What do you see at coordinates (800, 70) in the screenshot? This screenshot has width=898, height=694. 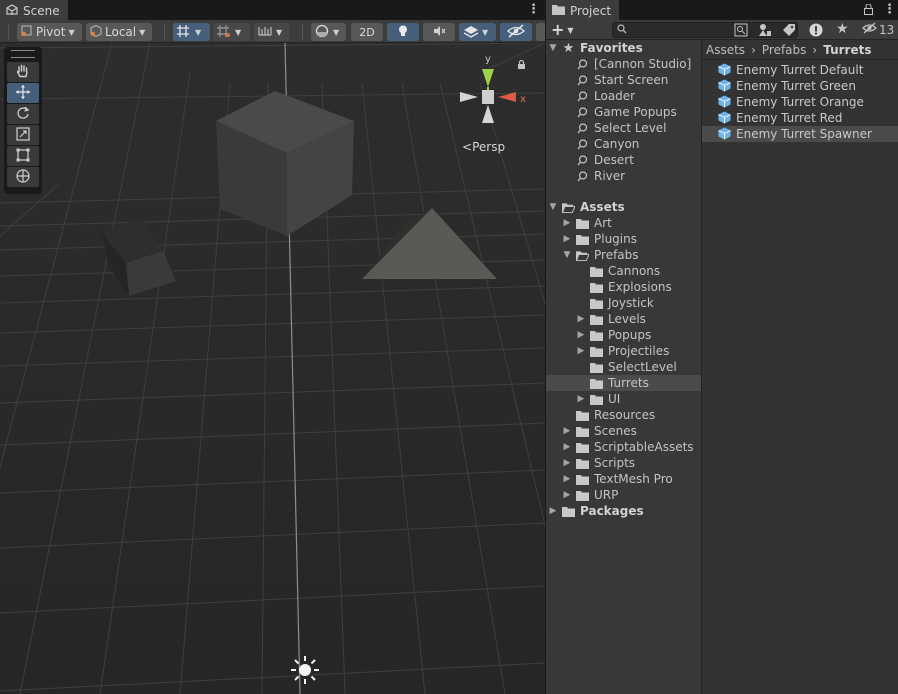 I see `asset-item: Enemy Turret Default` at bounding box center [800, 70].